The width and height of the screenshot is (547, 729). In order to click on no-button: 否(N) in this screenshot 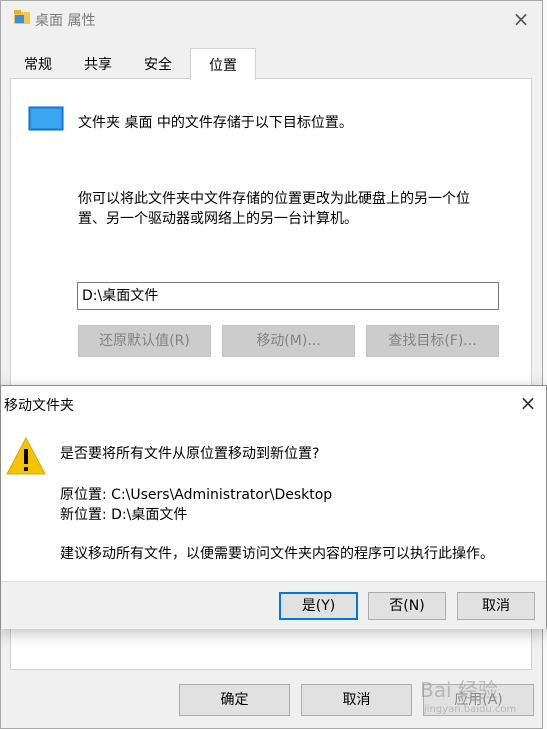, I will do `click(407, 606)`.